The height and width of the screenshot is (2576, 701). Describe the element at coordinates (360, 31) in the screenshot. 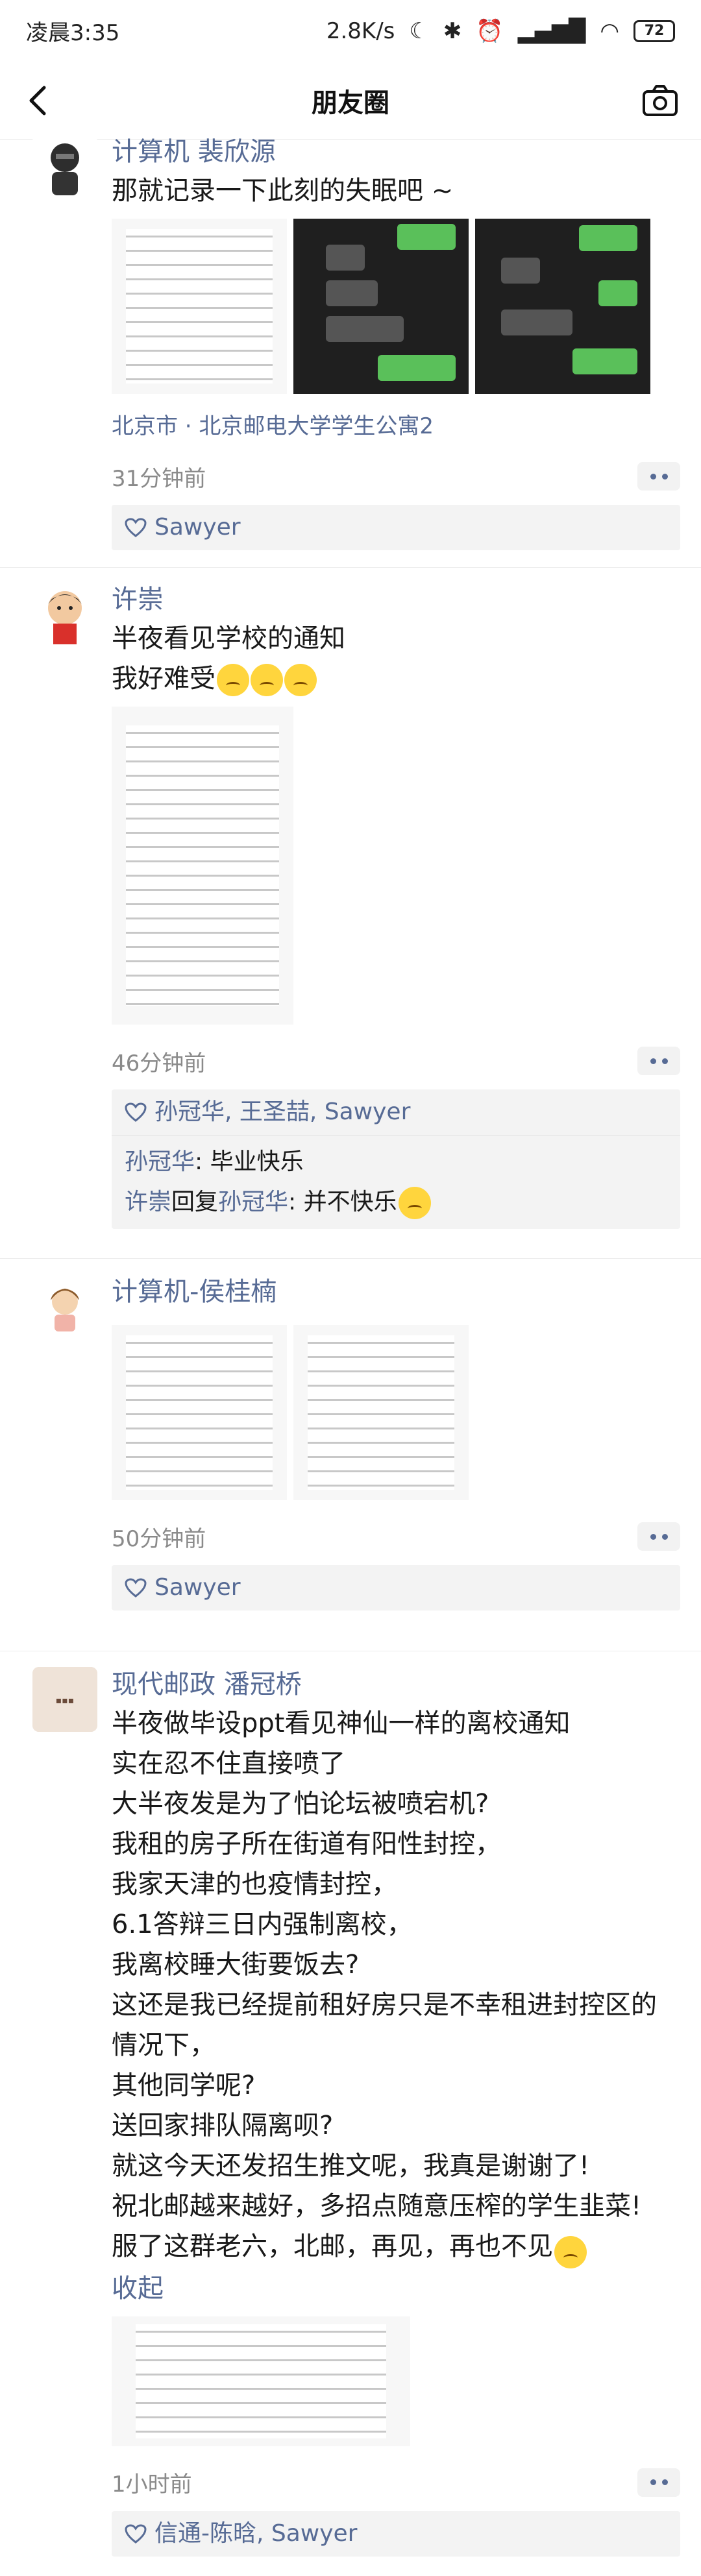

I see `network-speed: 2.8K/s` at that location.